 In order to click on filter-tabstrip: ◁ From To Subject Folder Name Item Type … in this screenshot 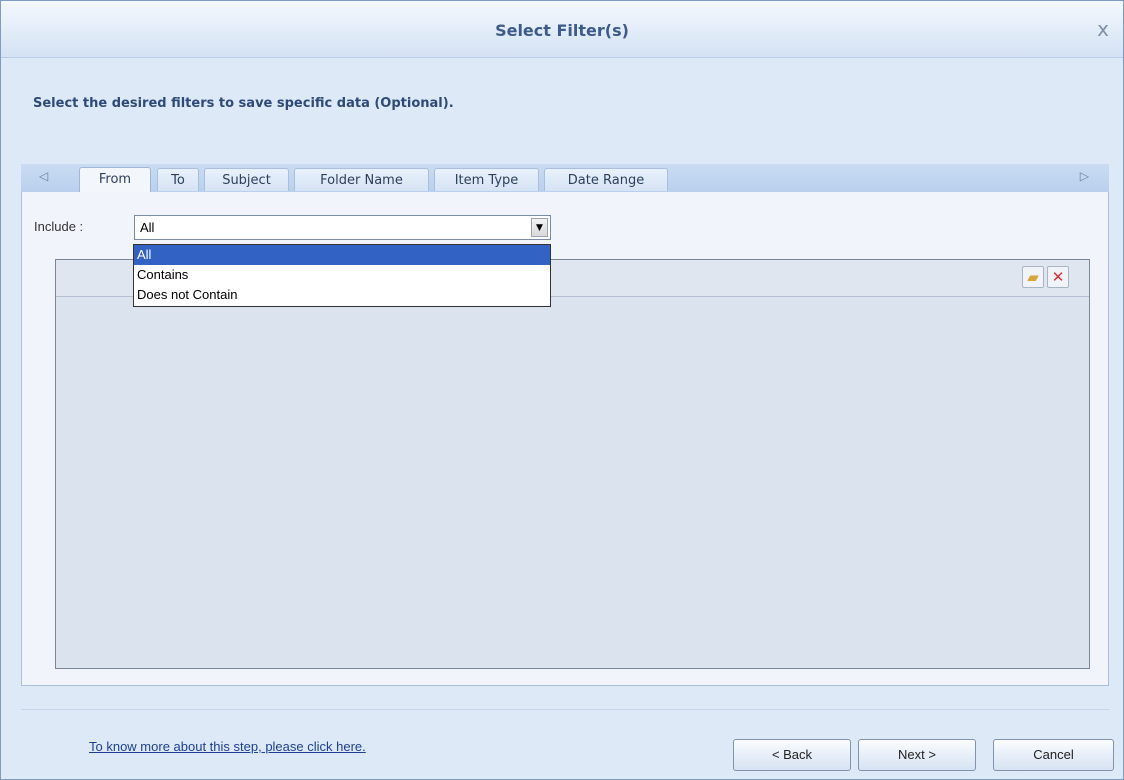, I will do `click(565, 178)`.